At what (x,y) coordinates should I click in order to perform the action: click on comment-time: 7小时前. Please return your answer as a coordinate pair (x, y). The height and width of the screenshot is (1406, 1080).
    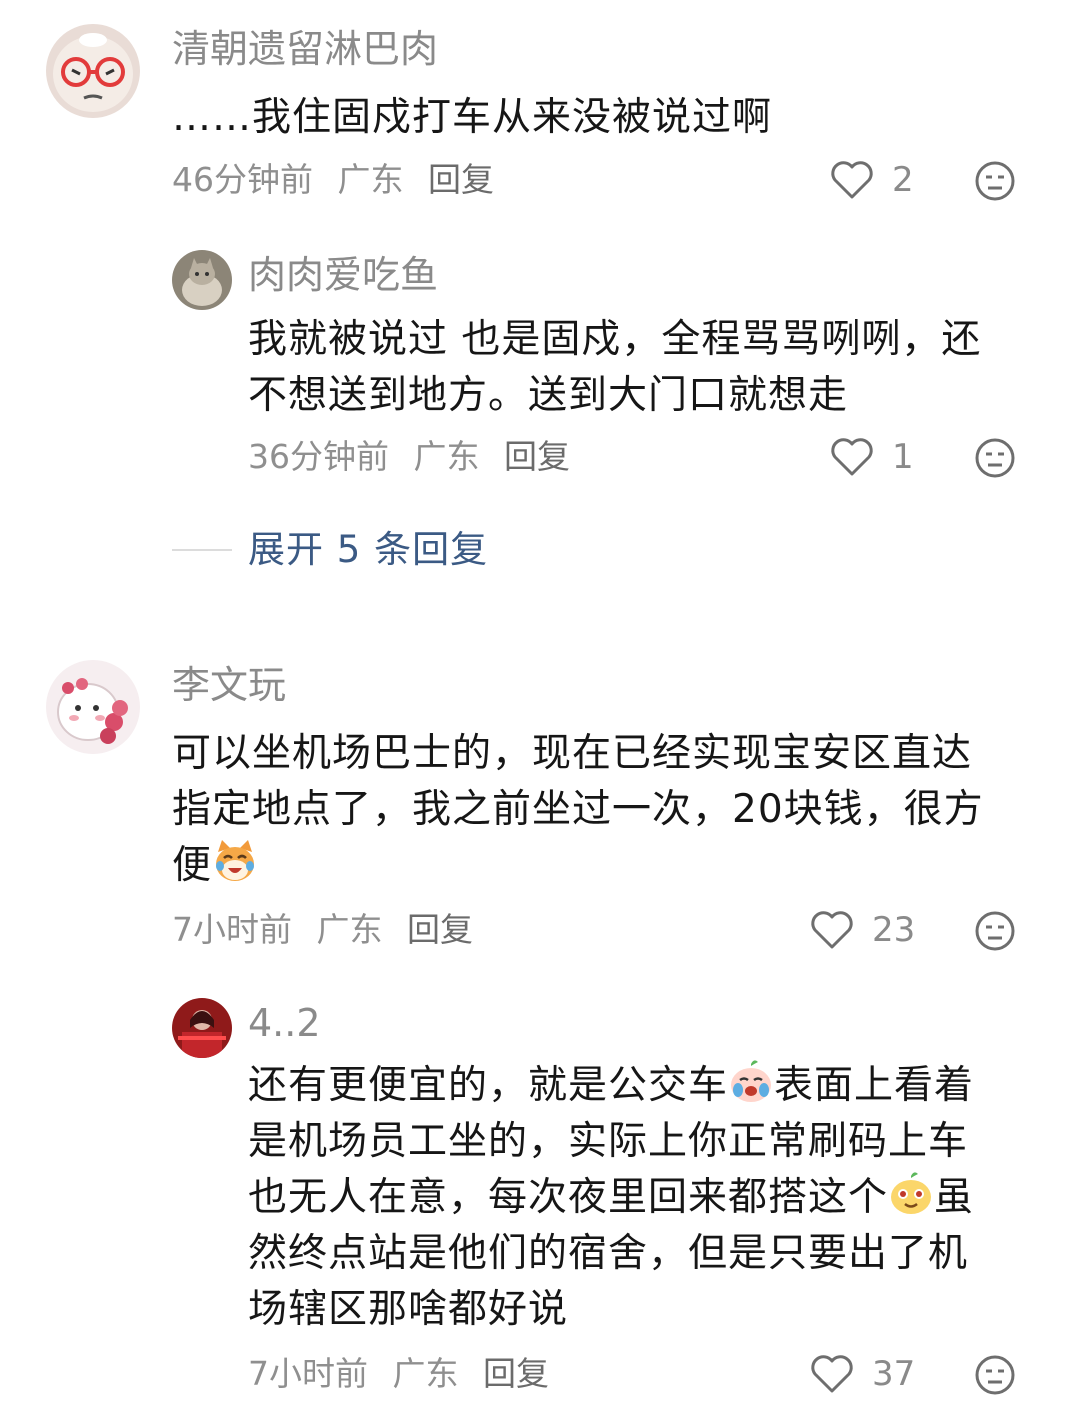
    Looking at the image, I should click on (232, 929).